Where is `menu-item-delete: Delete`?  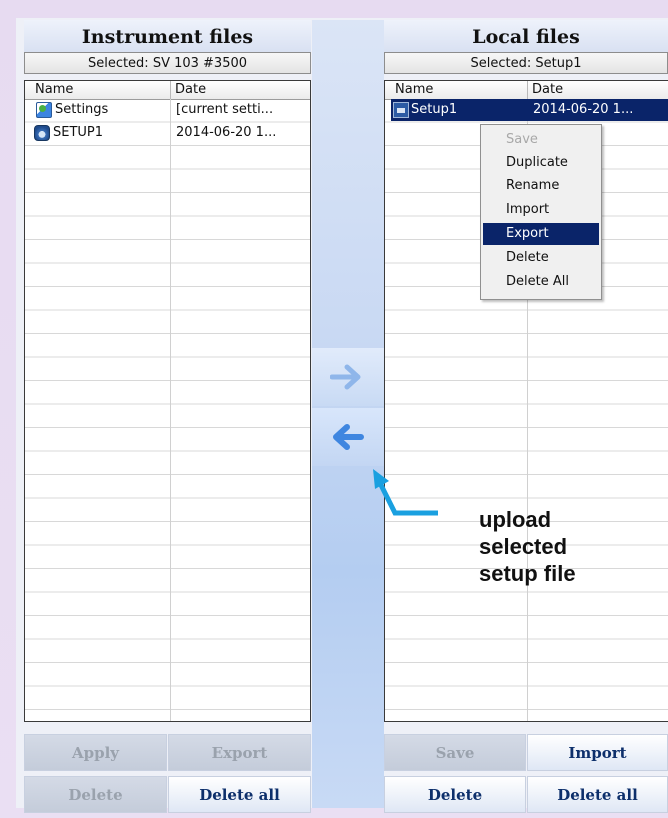
menu-item-delete: Delete is located at coordinates (541, 258).